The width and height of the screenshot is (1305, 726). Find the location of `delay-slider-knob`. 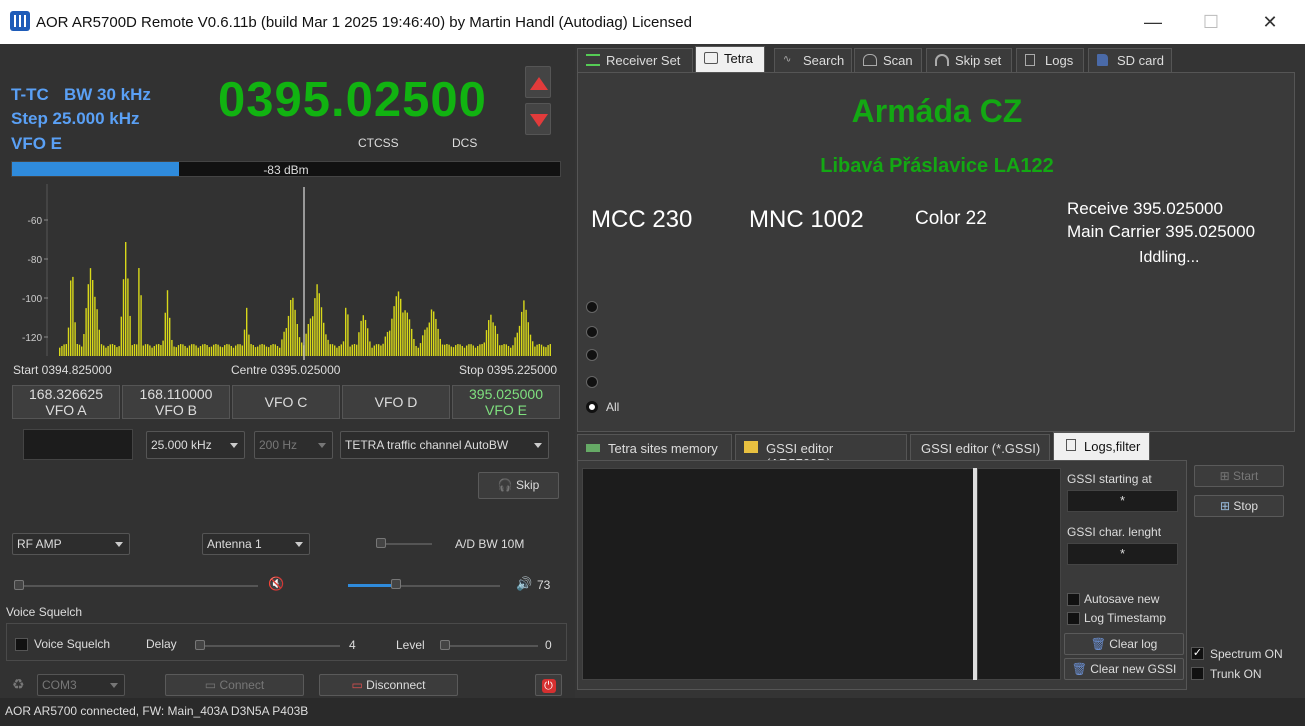

delay-slider-knob is located at coordinates (200, 645).